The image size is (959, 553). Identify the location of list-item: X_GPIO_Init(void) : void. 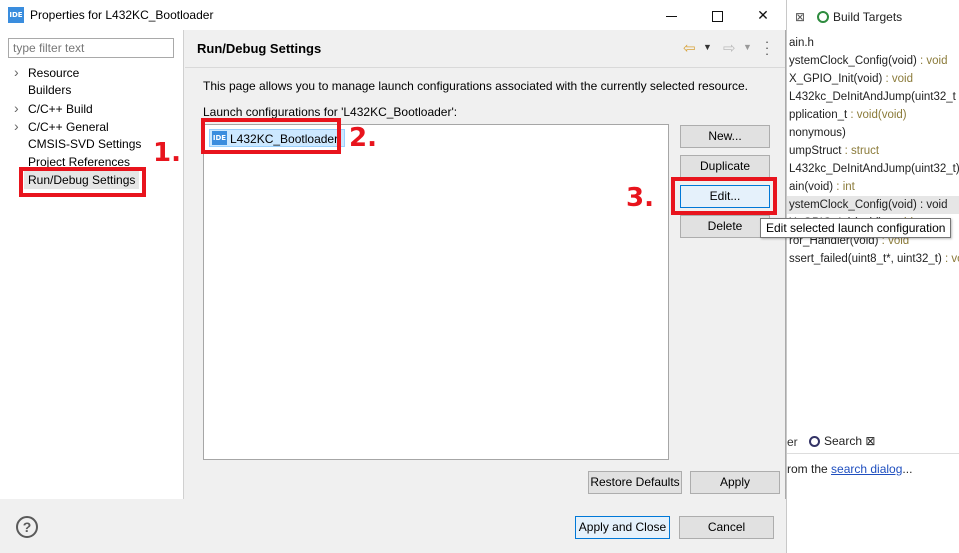
(873, 79).